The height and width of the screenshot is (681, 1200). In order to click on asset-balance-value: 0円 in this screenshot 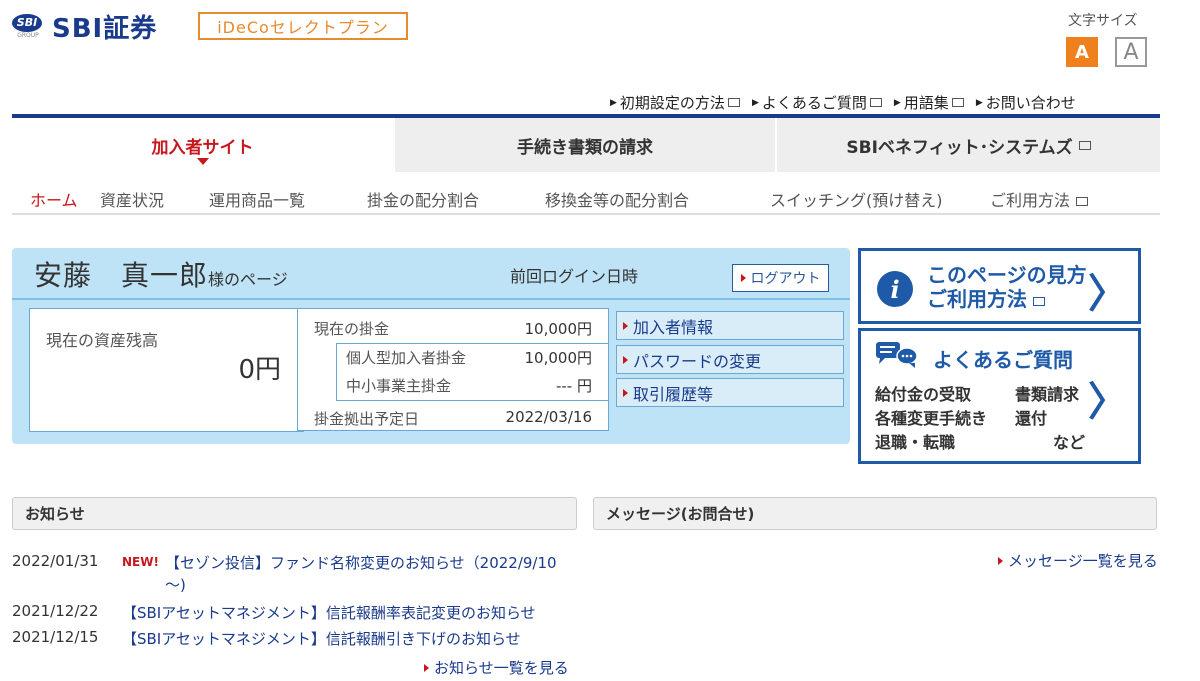, I will do `click(259, 370)`.